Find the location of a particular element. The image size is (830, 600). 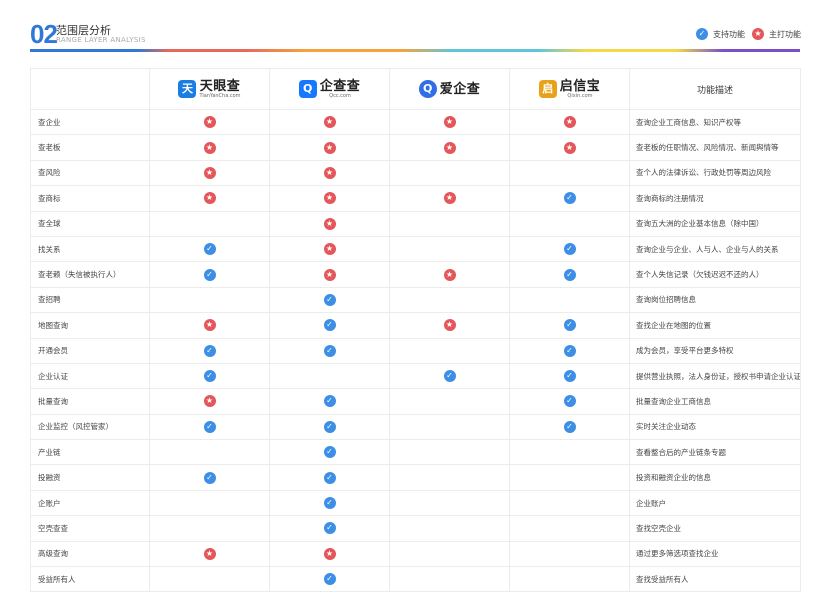

color-stripe-divider is located at coordinates (415, 50).